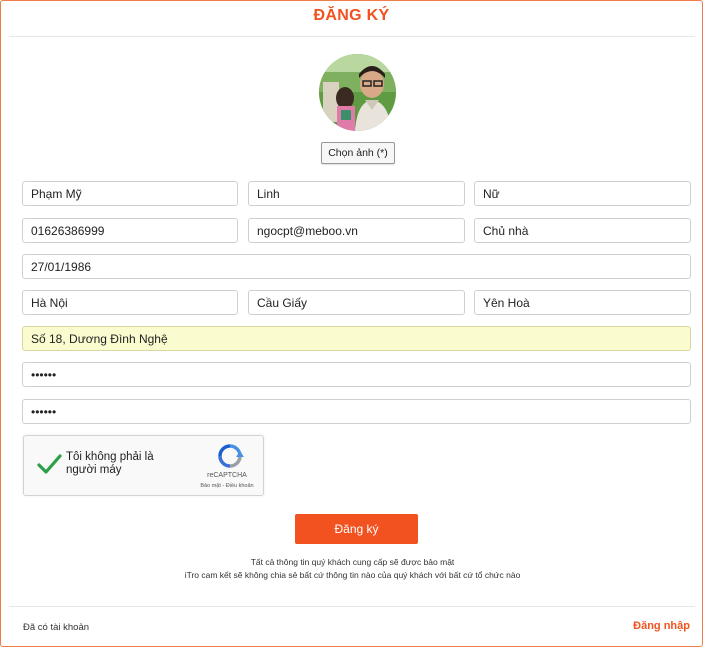 This screenshot has height=647, width=703. Describe the element at coordinates (582, 302) in the screenshot. I see `ward-input` at that location.